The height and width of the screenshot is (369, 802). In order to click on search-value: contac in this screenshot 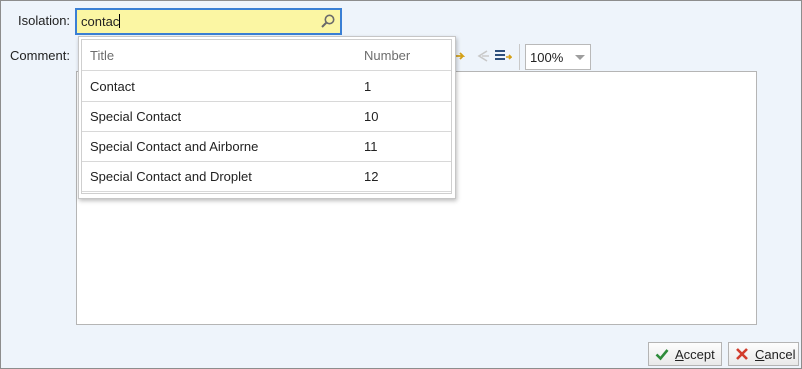, I will do `click(100, 21)`.